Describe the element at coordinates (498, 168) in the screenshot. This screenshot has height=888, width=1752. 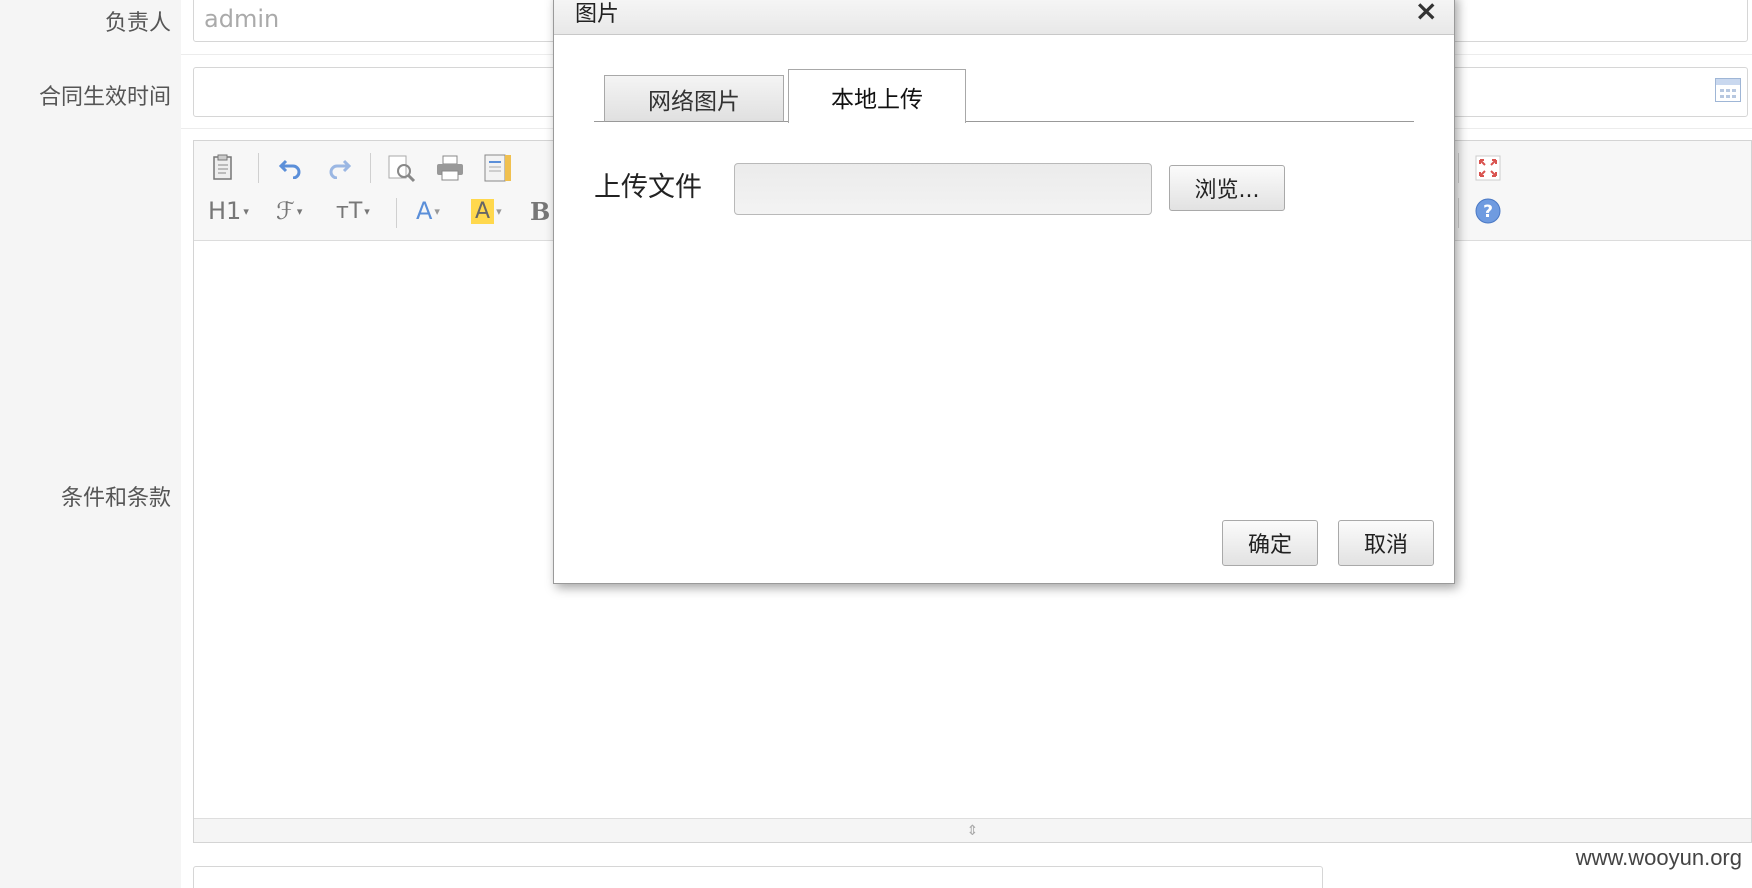
I see `template-icon` at that location.